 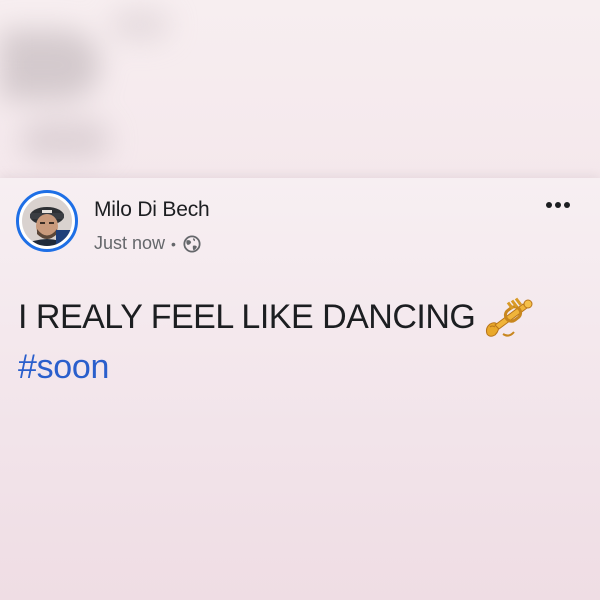 I want to click on post-message: I REALY FEEL LIKE DANCING, so click(x=277, y=317).